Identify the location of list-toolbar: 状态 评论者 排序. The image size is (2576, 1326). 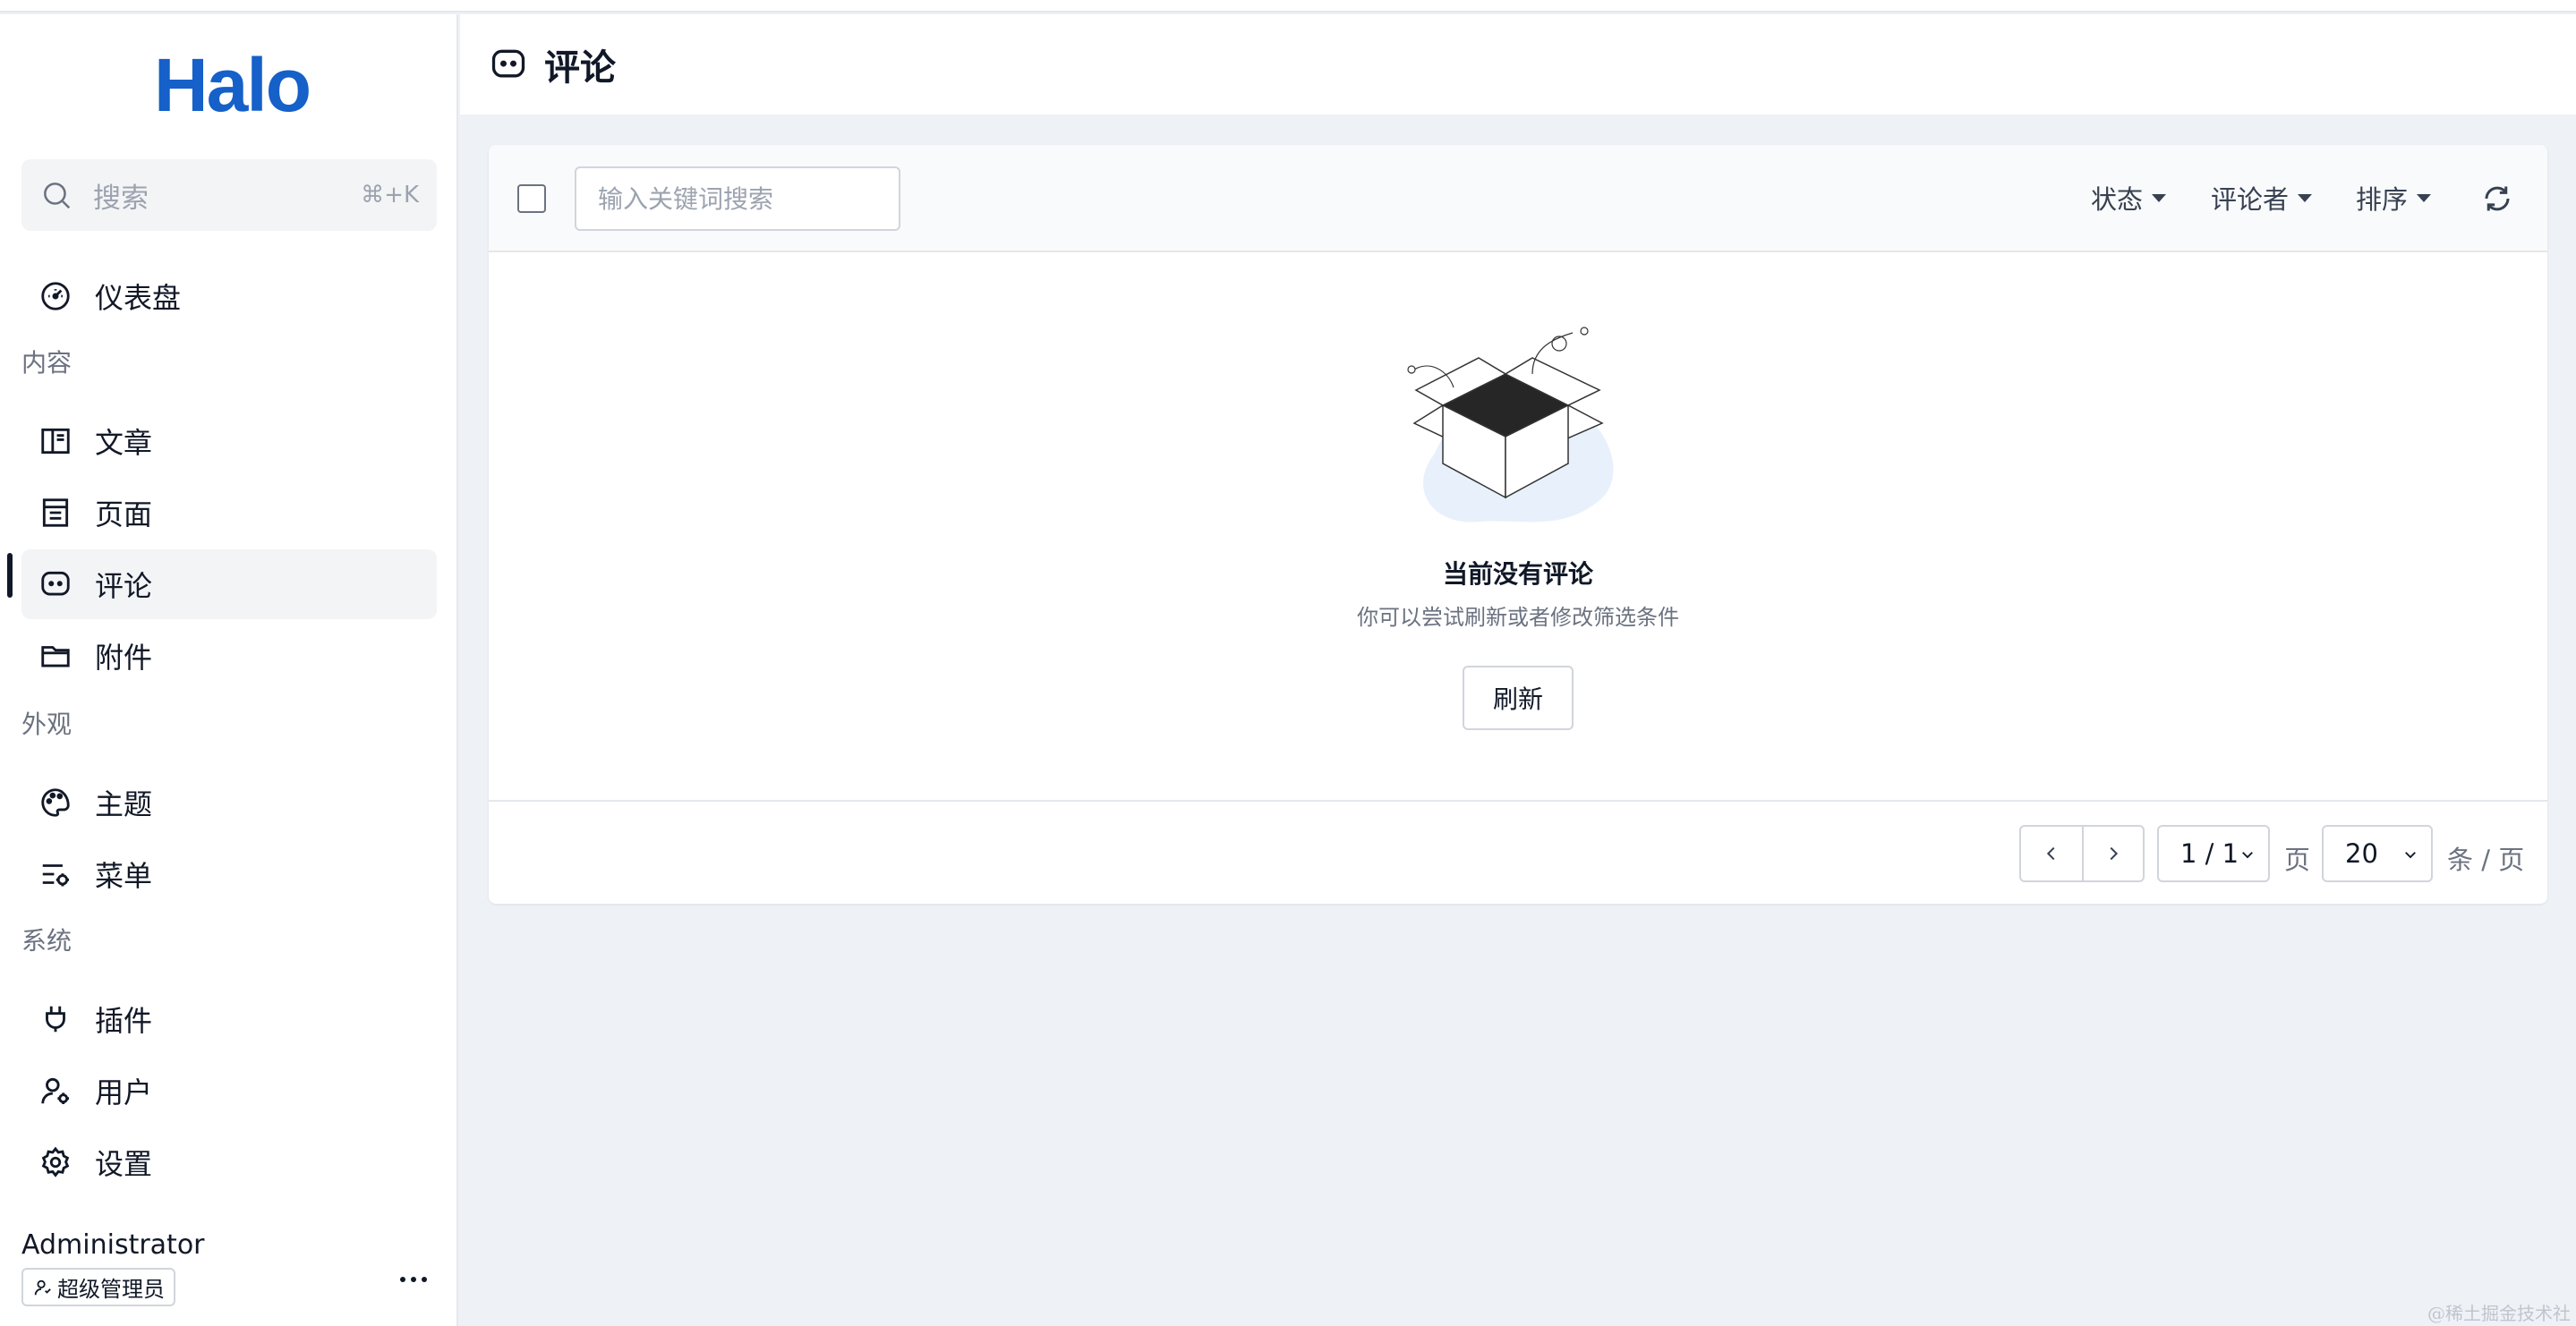
(1518, 198).